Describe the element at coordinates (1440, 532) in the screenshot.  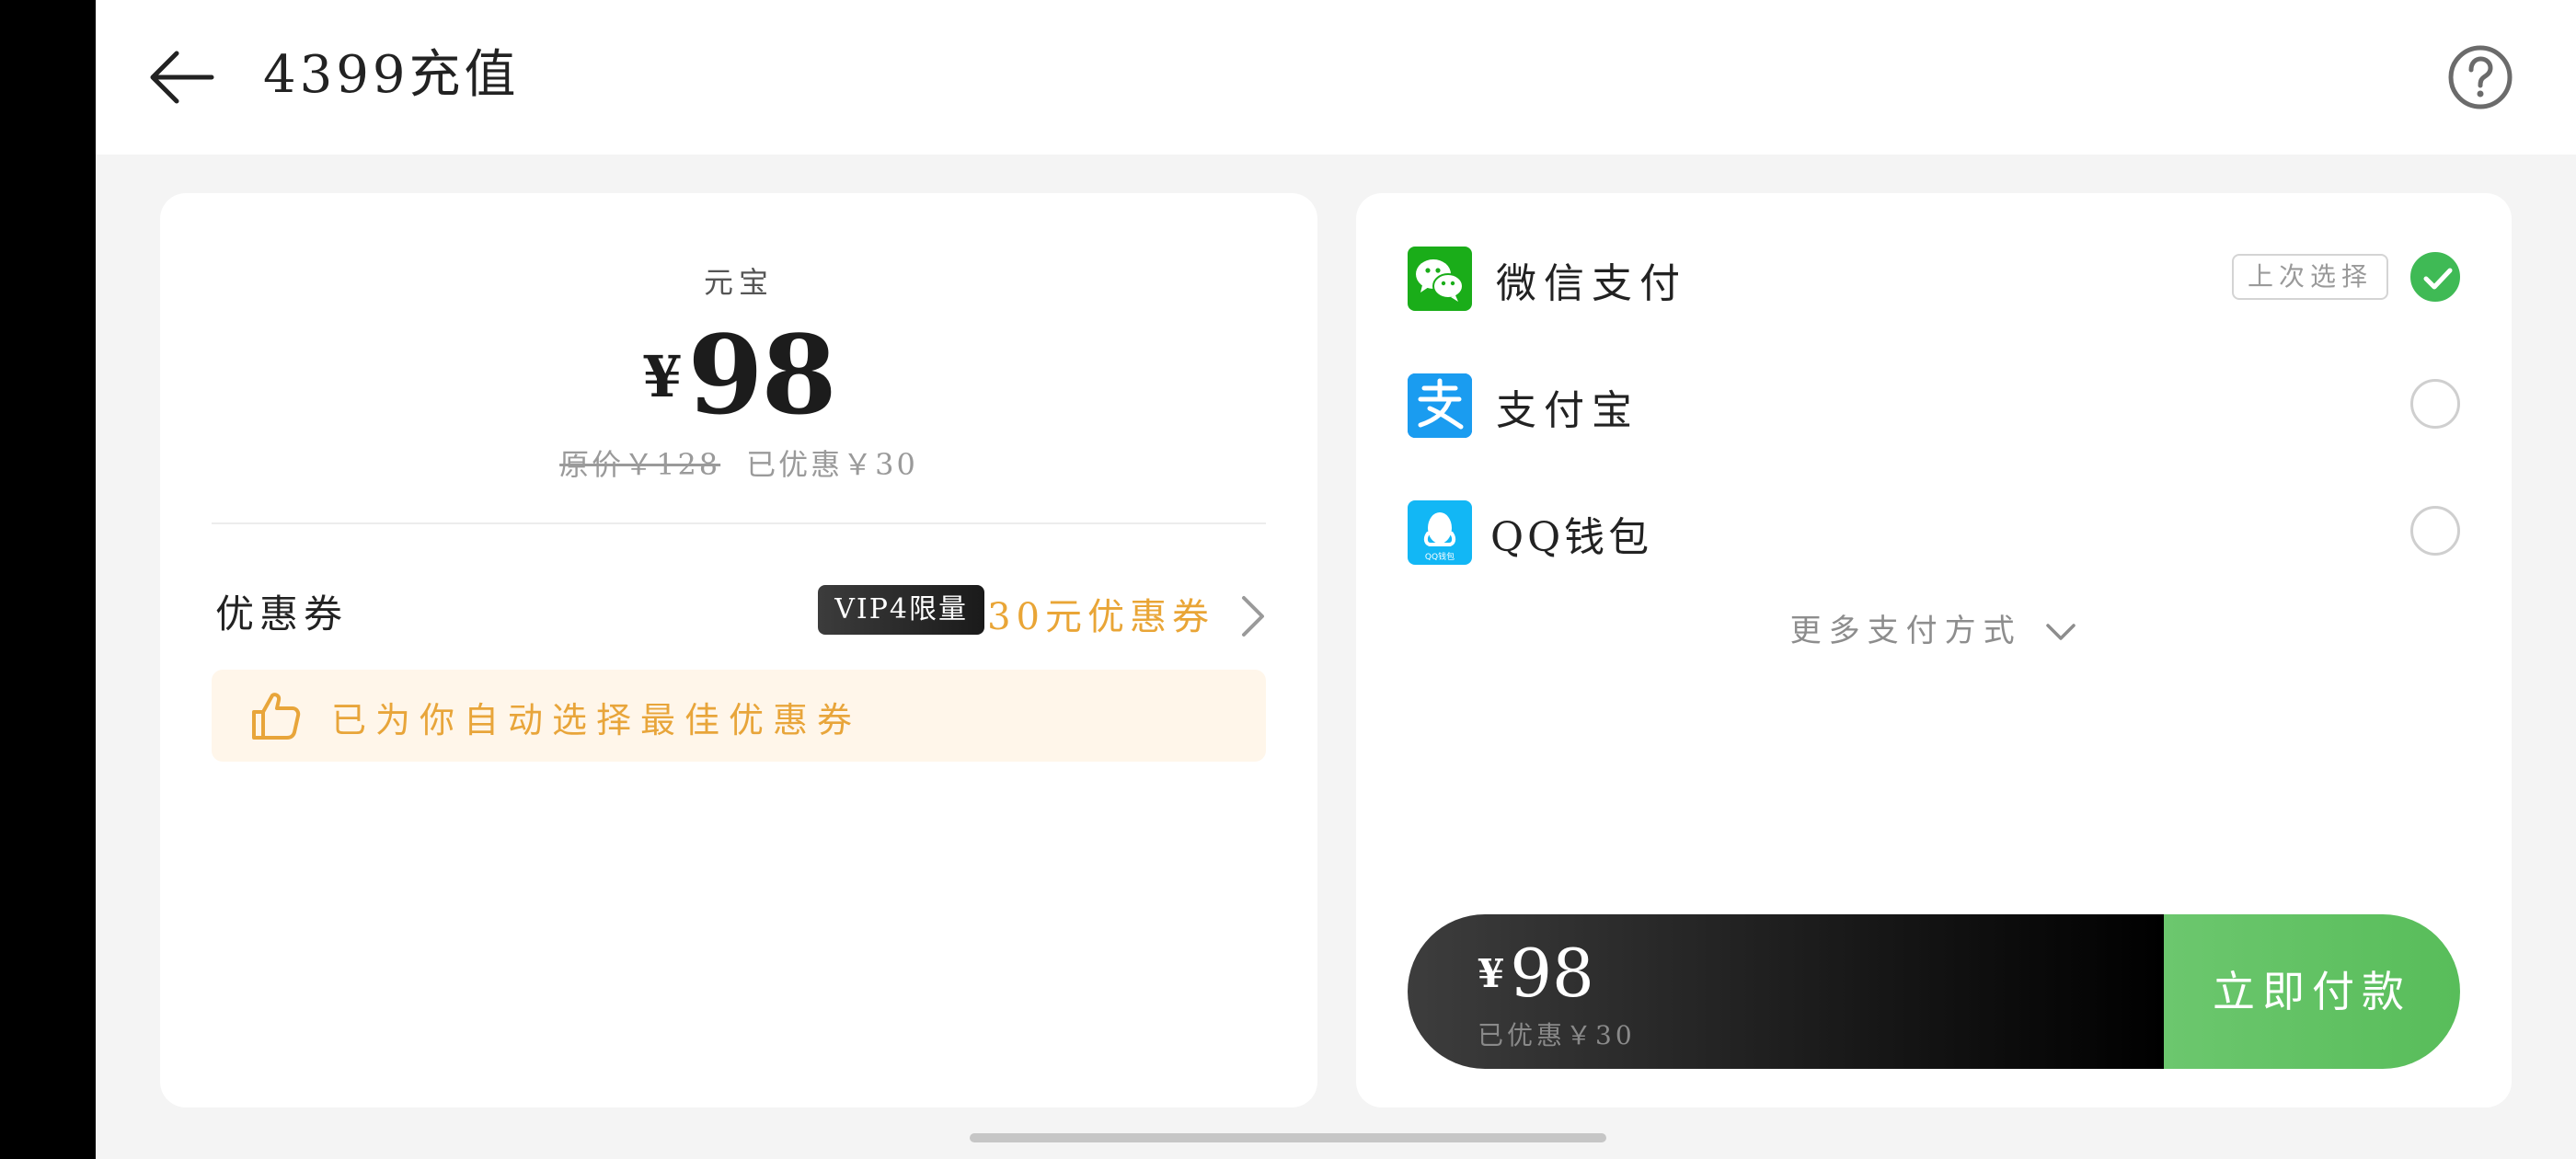
I see `qq-wallet-icon: QQ钱包` at that location.